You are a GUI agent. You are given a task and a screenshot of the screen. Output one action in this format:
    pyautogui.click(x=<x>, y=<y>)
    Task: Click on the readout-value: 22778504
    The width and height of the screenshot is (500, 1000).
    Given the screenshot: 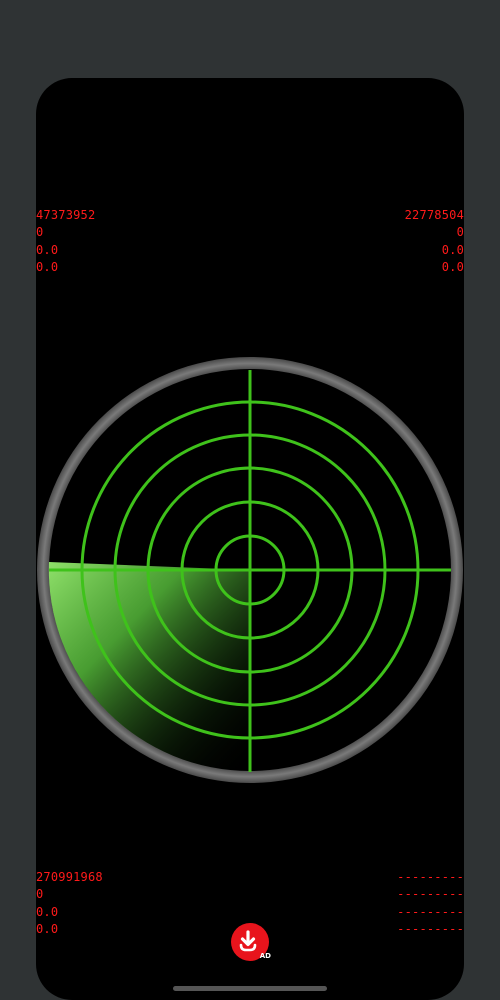 What is the action you would take?
    pyautogui.click(x=434, y=215)
    